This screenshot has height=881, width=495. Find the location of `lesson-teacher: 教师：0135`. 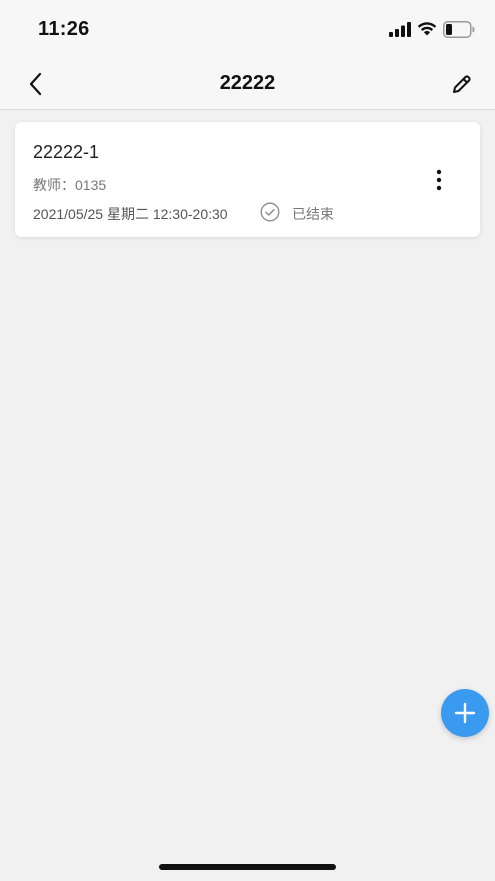

lesson-teacher: 教师：0135 is located at coordinates (70, 185).